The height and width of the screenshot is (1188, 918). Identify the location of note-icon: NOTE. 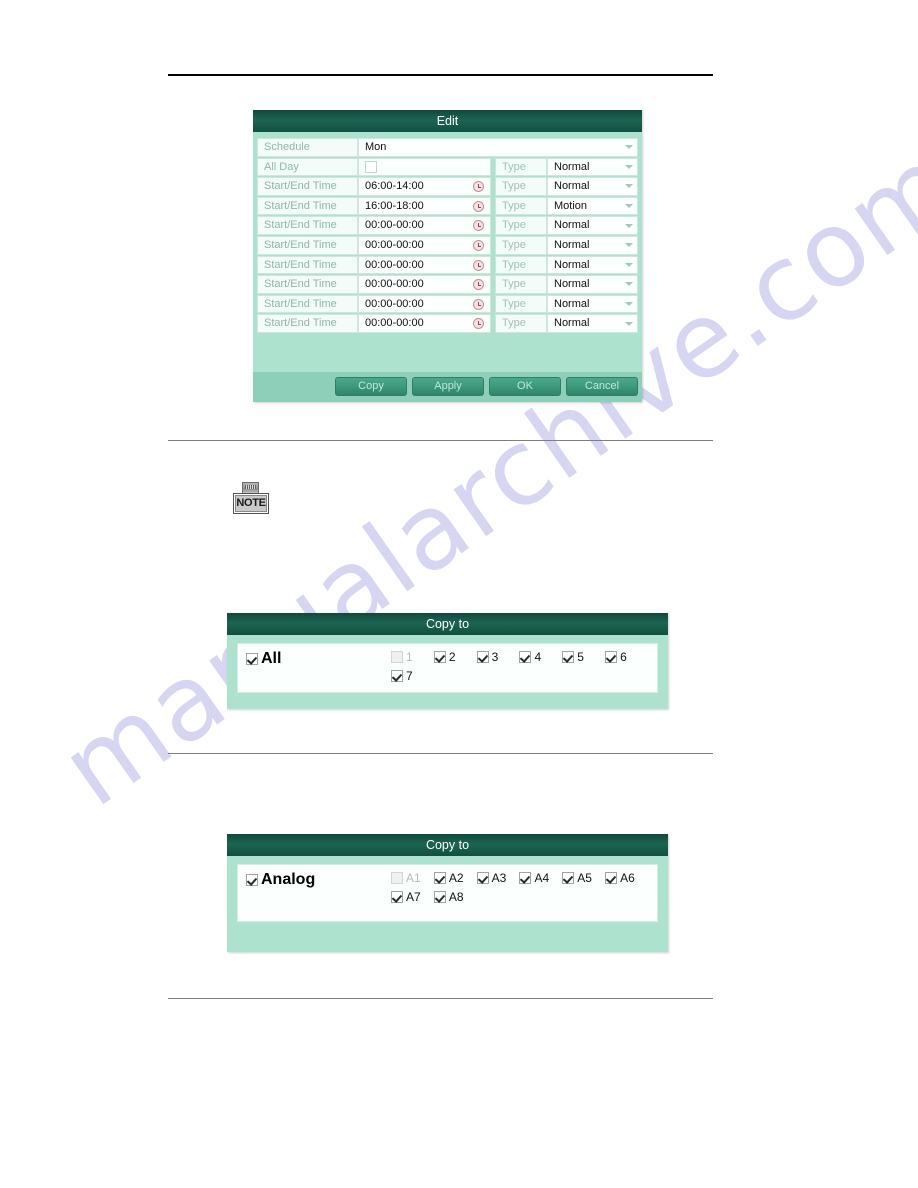
(251, 499).